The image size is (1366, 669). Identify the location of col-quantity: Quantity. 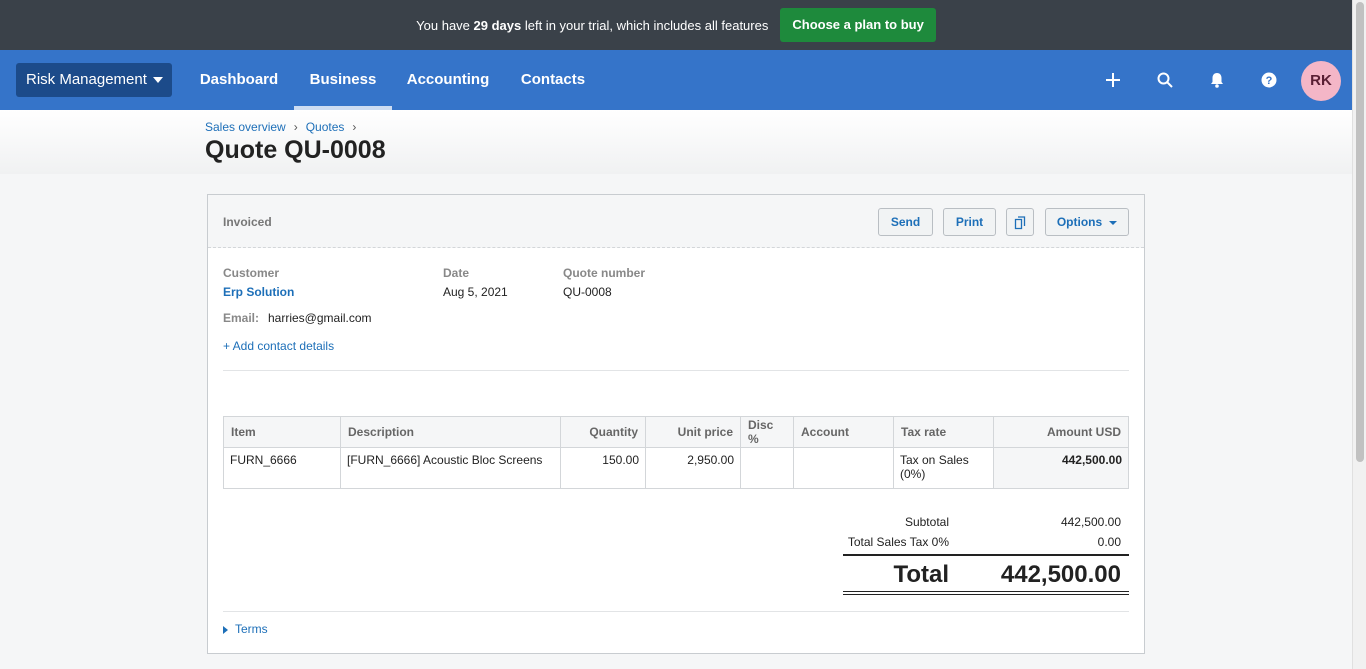
(603, 432).